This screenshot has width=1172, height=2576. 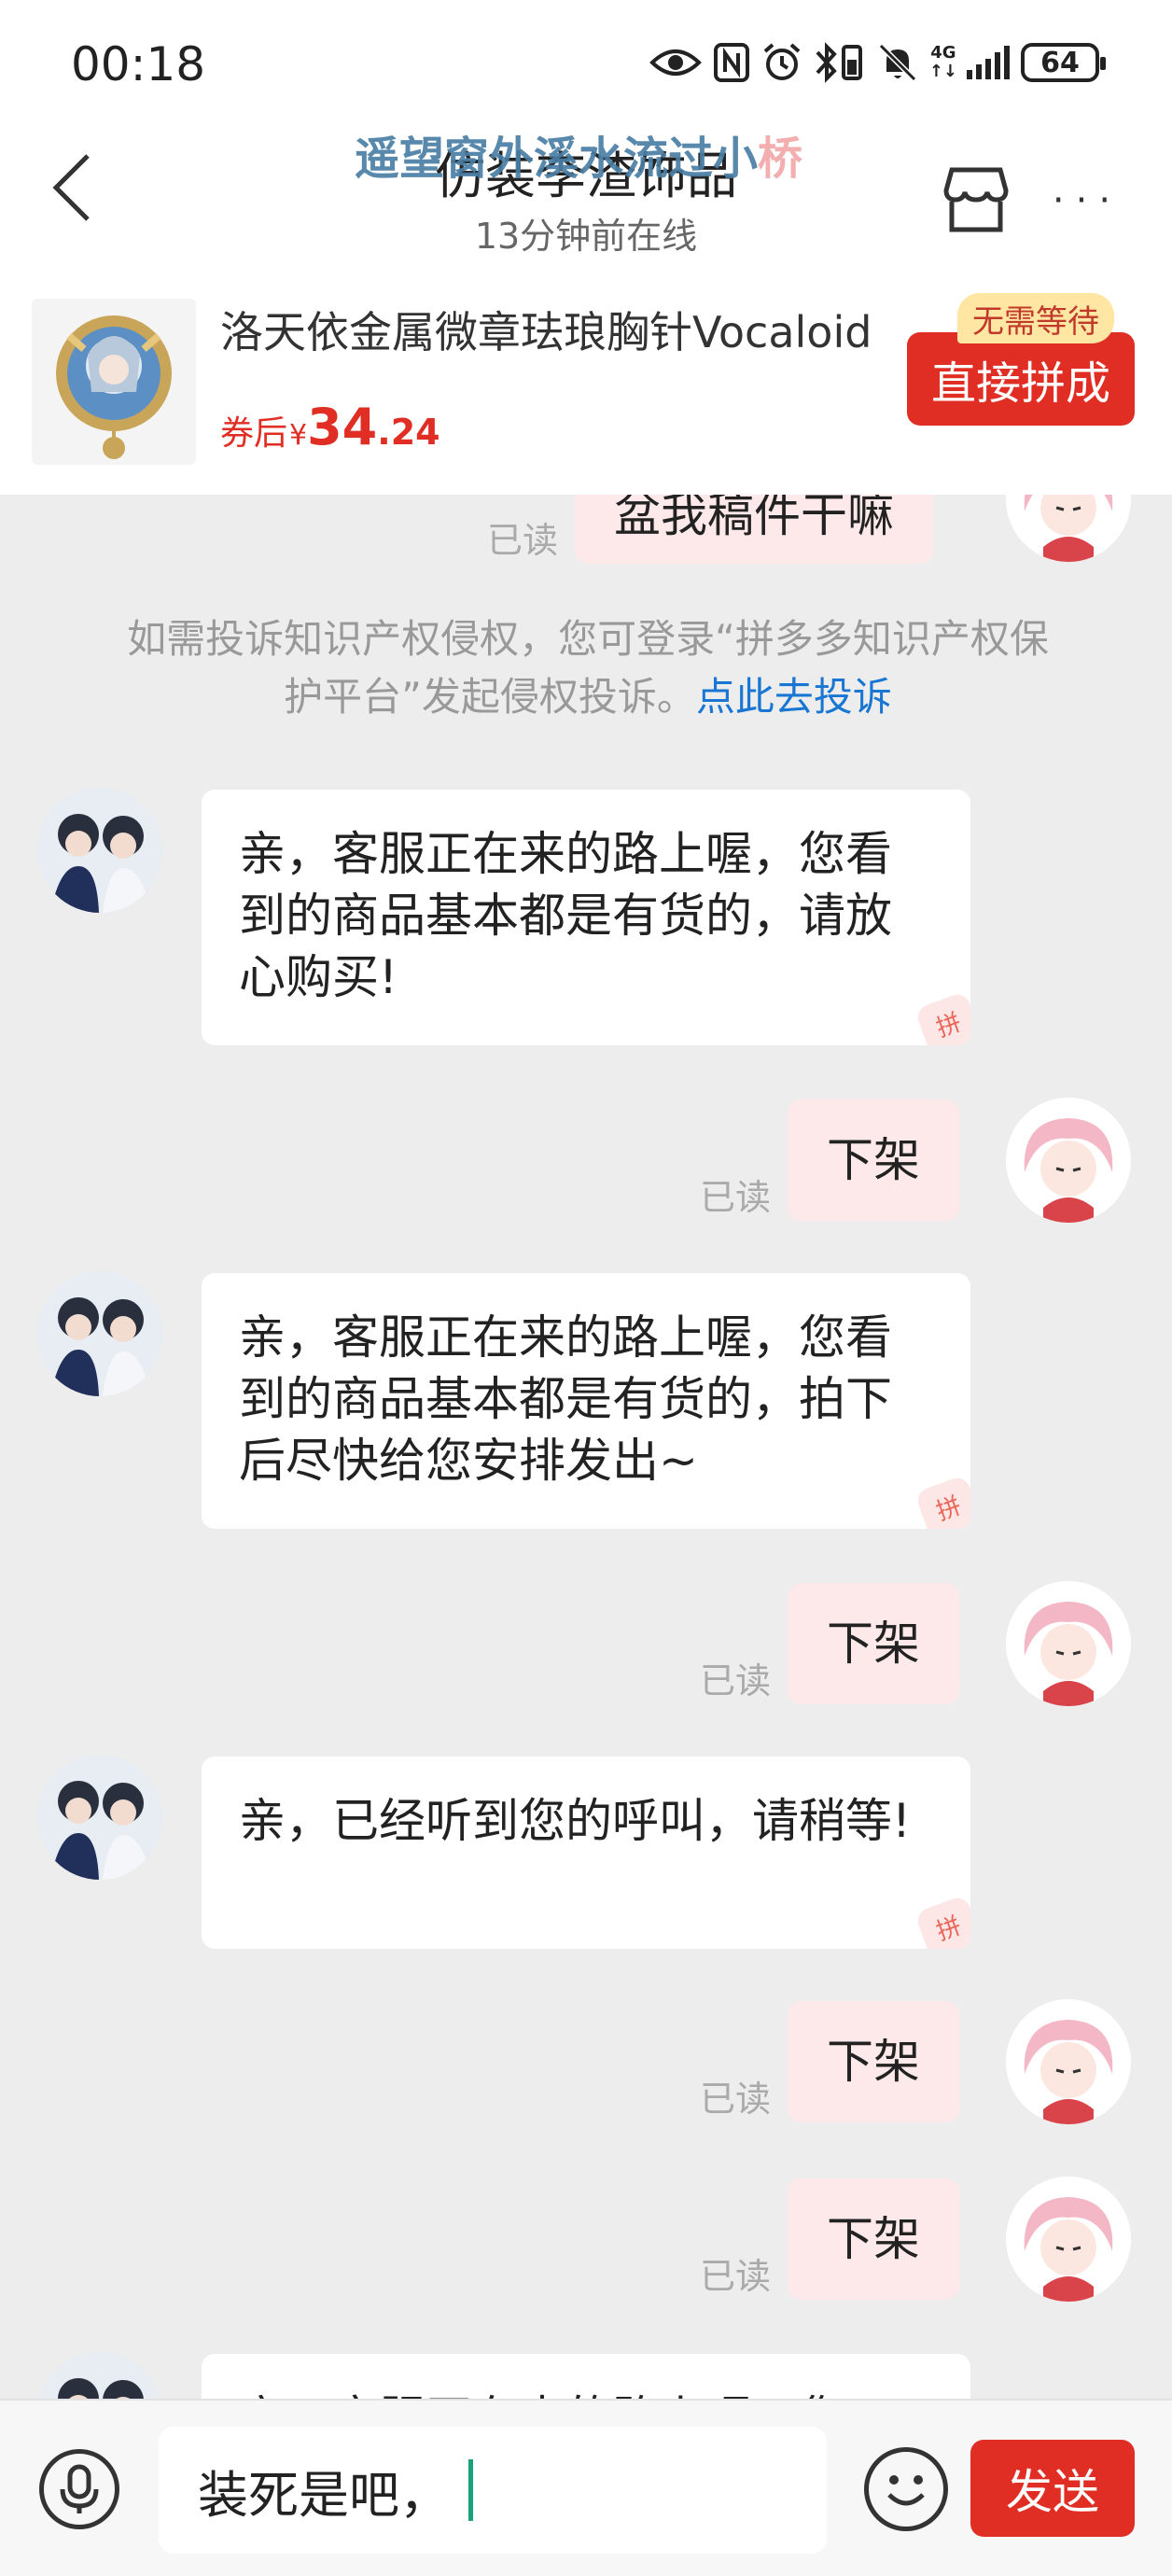 What do you see at coordinates (754, 529) in the screenshot?
I see `message-bubble-user: 盆我稿件干嘛` at bounding box center [754, 529].